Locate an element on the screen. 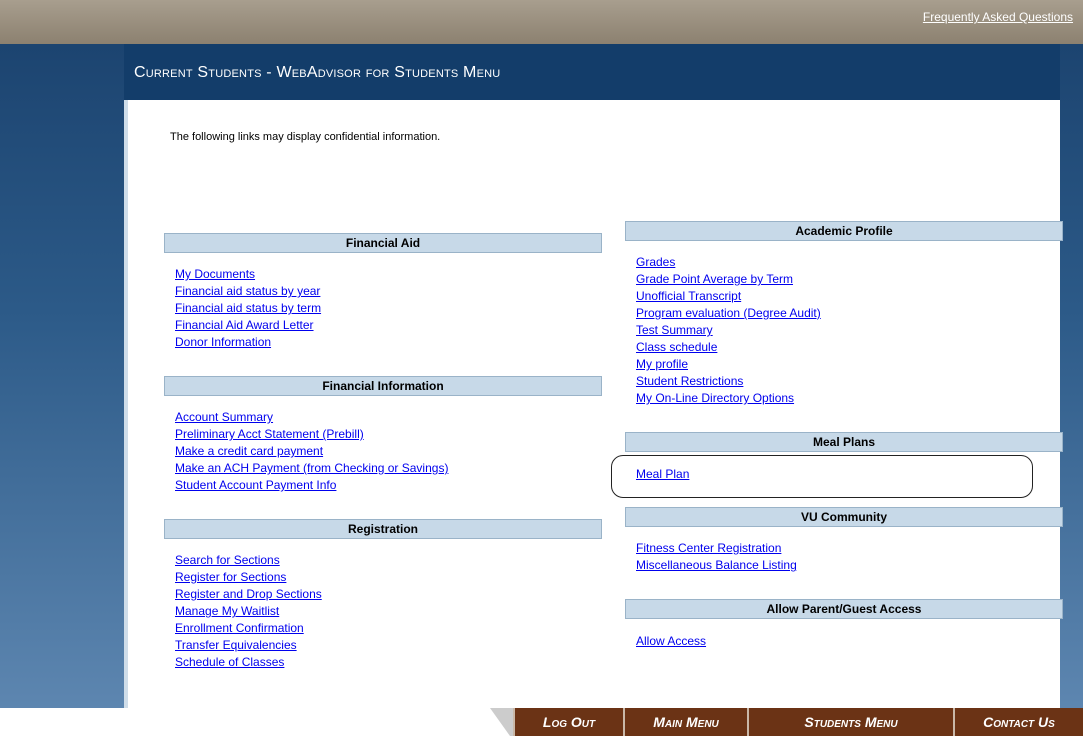  section-header-financial-information: Financial Information is located at coordinates (383, 386).